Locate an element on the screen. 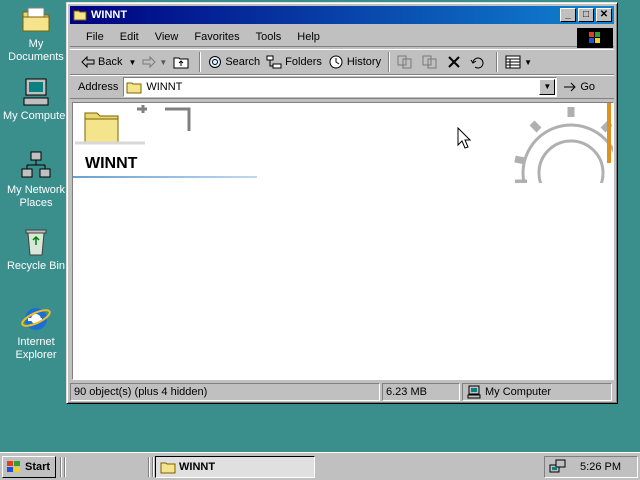 This screenshot has width=640, height=480. desktop-icon-my-network-places: My Network Places is located at coordinates (36, 180).